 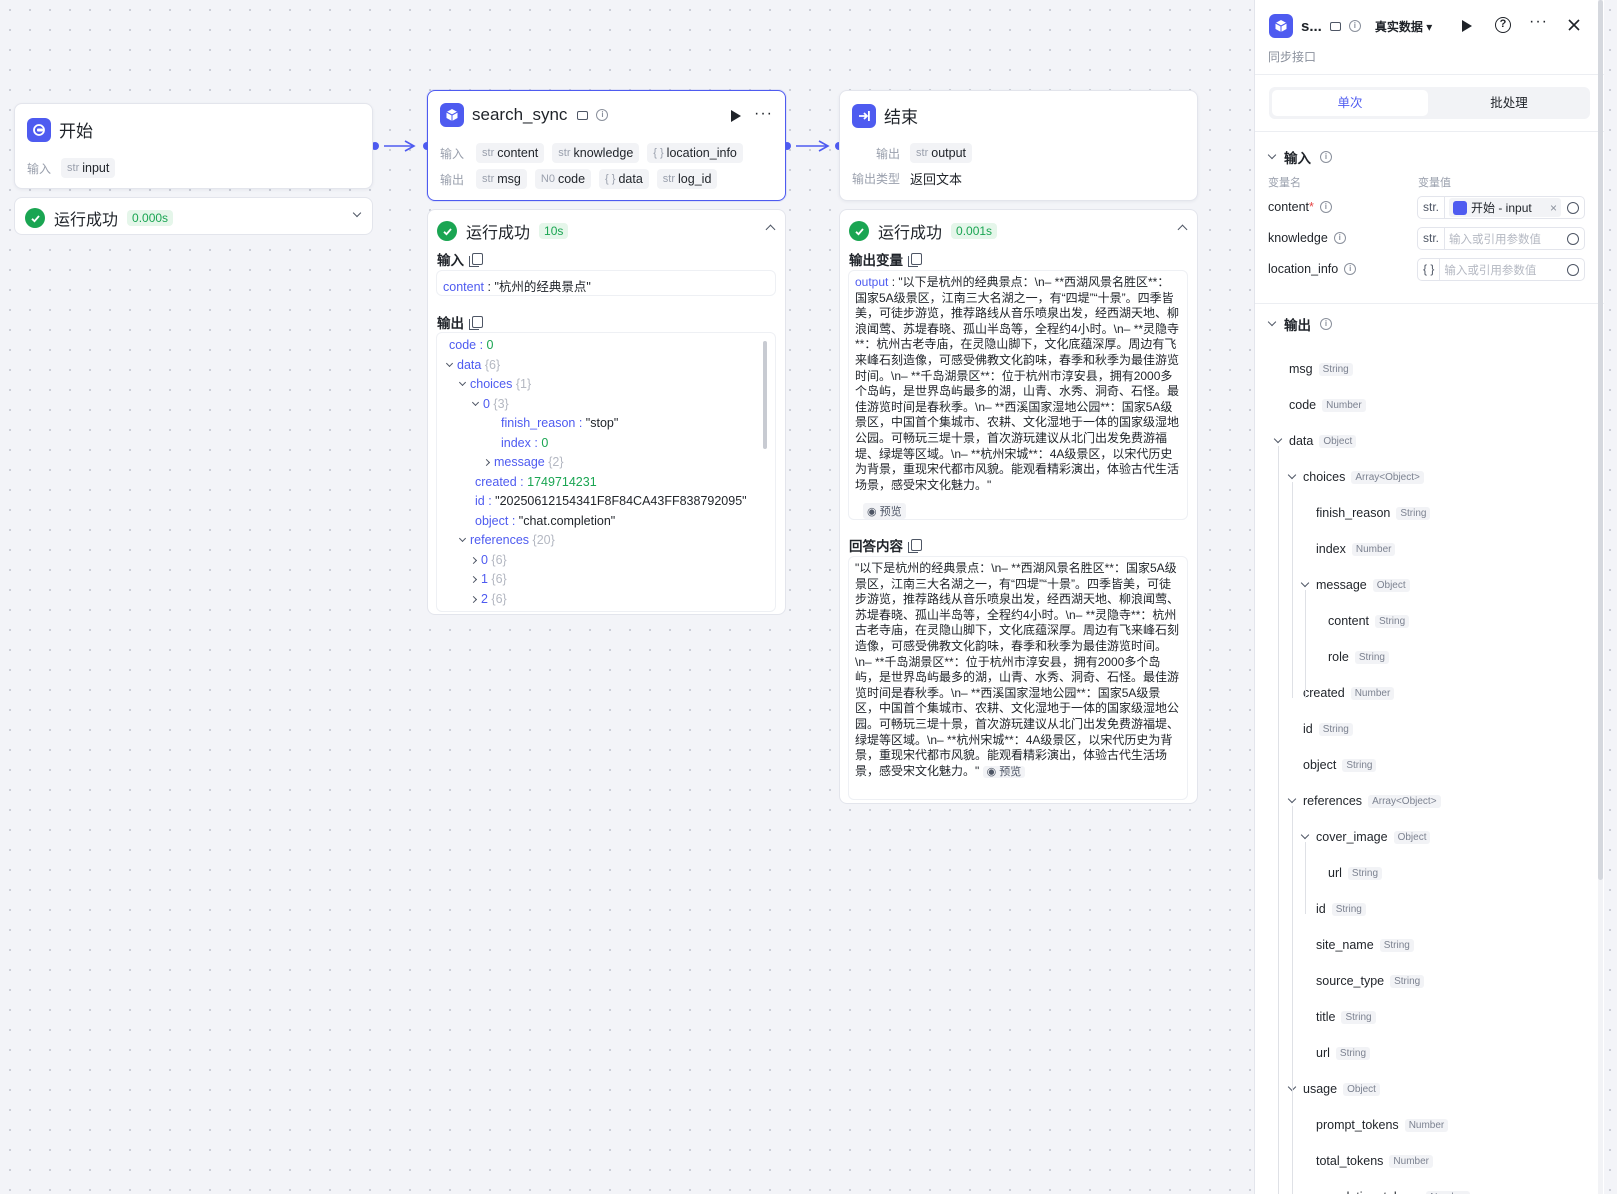 What do you see at coordinates (765, 395) in the screenshot?
I see `scrollbar-thumb` at bounding box center [765, 395].